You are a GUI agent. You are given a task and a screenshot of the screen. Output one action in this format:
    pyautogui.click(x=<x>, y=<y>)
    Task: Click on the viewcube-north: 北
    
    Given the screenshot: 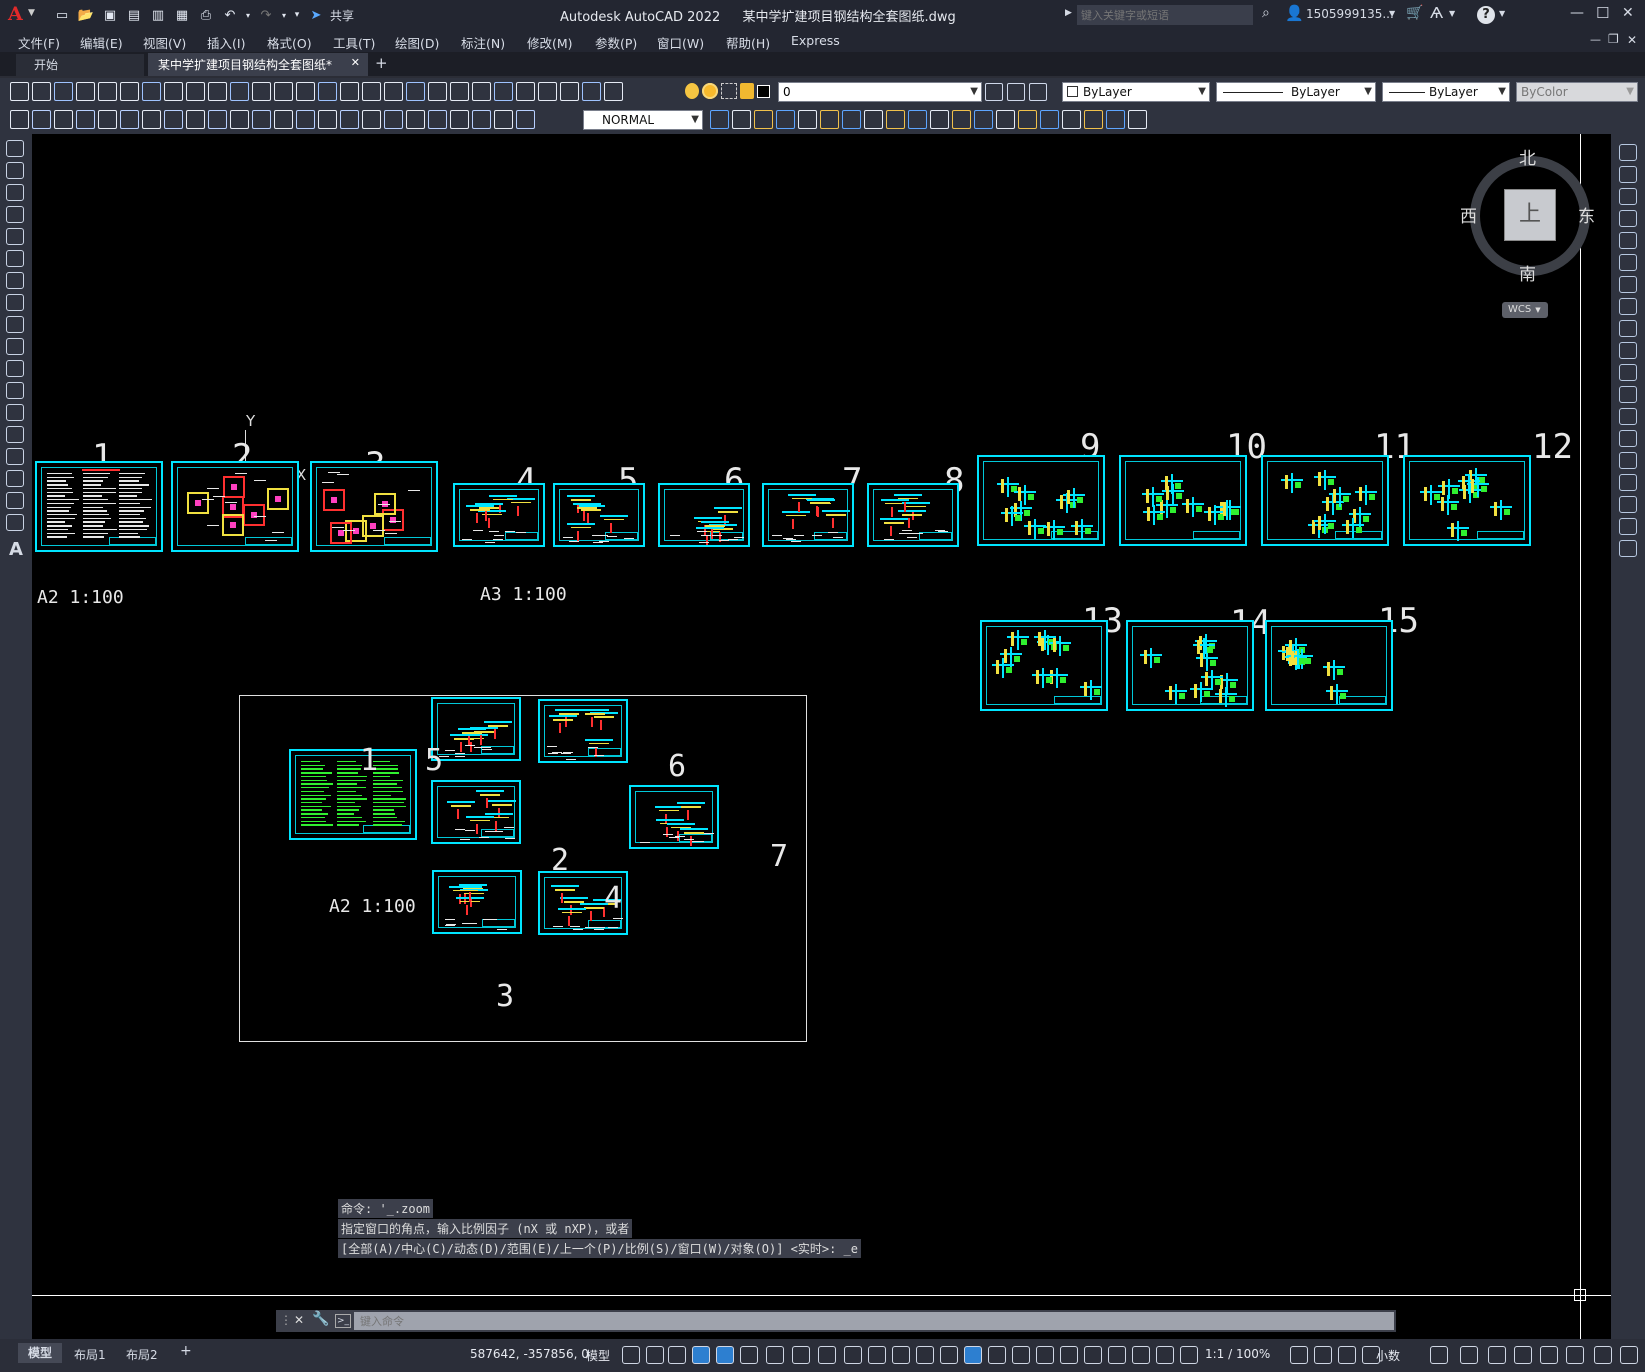 What is the action you would take?
    pyautogui.click(x=1527, y=156)
    